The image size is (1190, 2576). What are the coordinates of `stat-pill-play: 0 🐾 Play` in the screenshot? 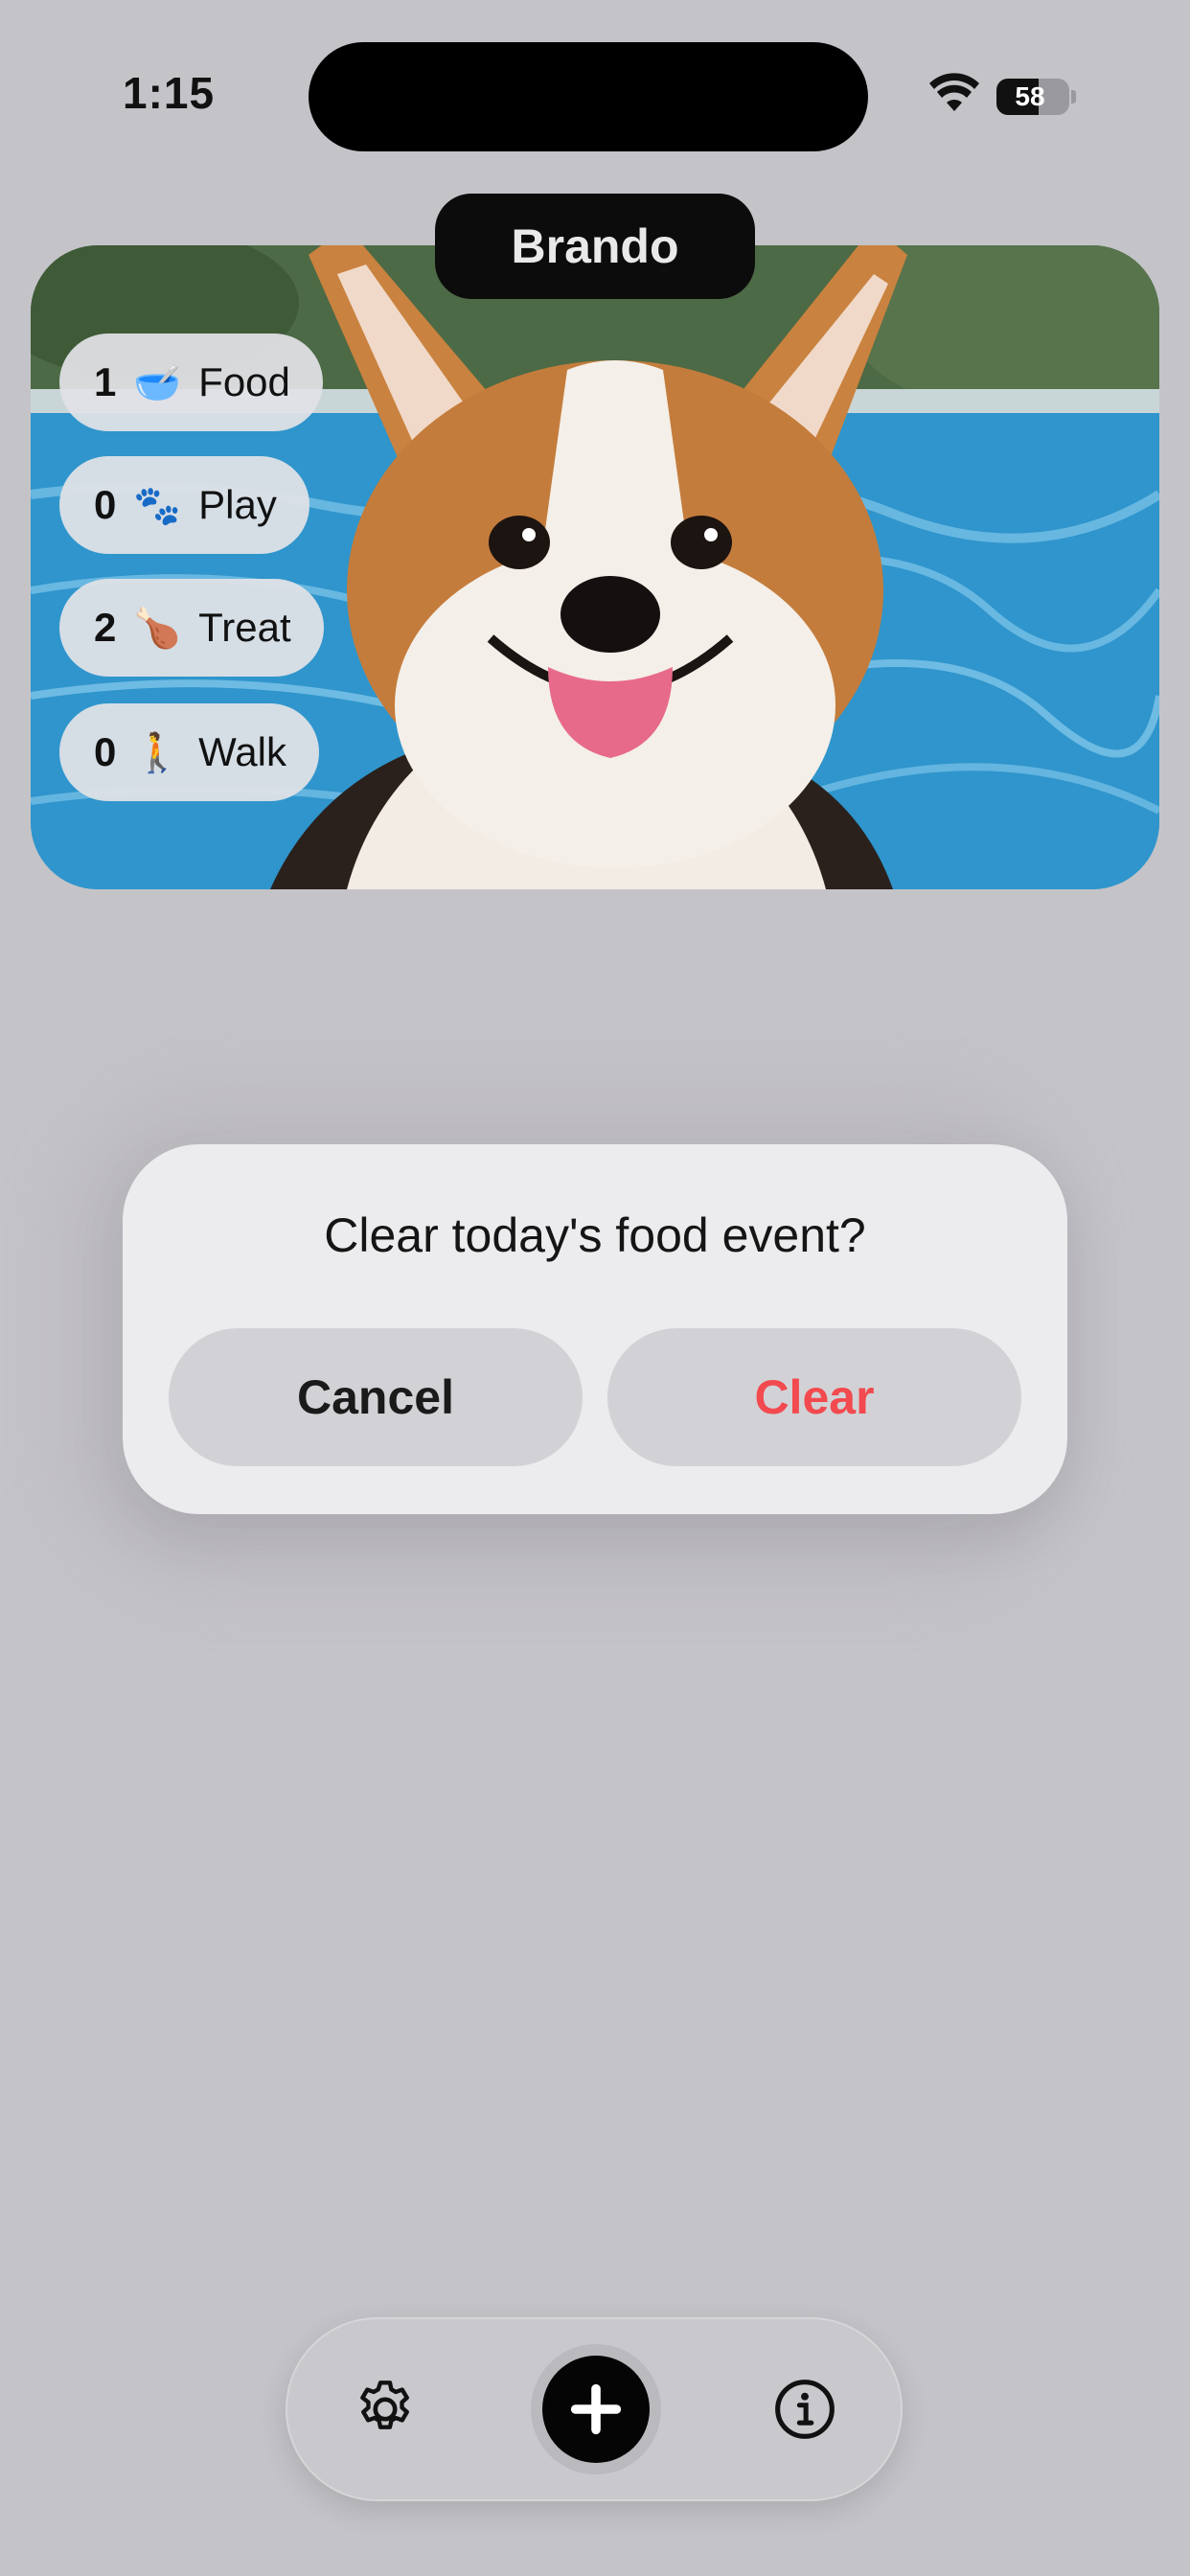 It's located at (184, 505).